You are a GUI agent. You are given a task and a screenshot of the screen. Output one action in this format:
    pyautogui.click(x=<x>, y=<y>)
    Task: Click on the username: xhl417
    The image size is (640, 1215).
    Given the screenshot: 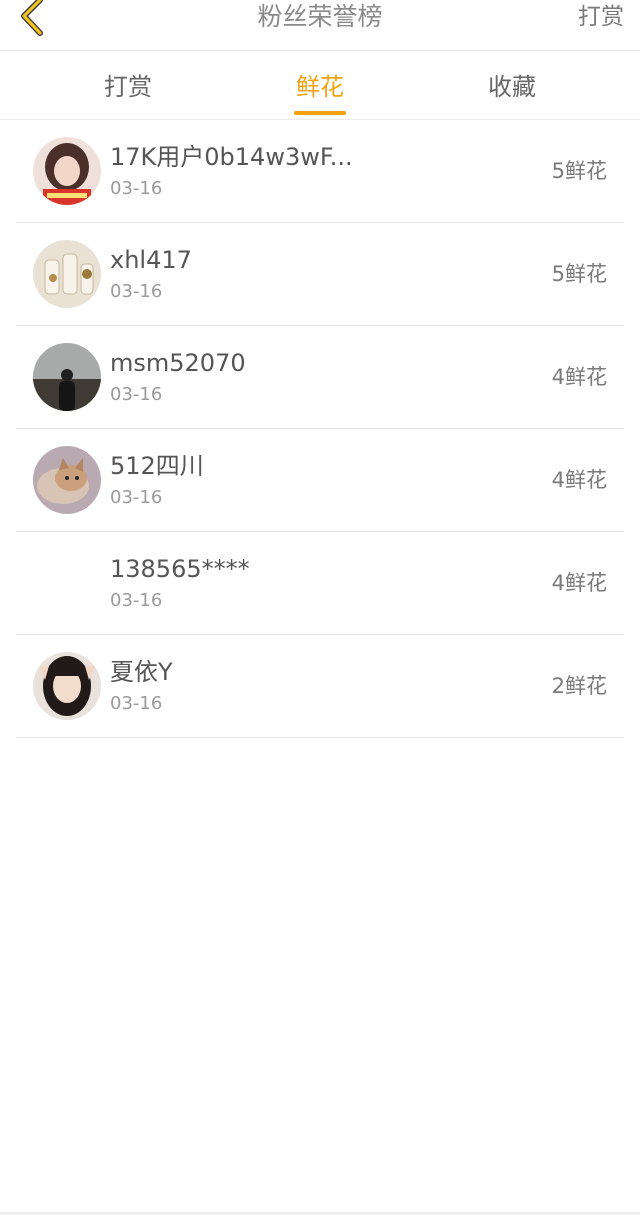 What is the action you would take?
    pyautogui.click(x=151, y=260)
    